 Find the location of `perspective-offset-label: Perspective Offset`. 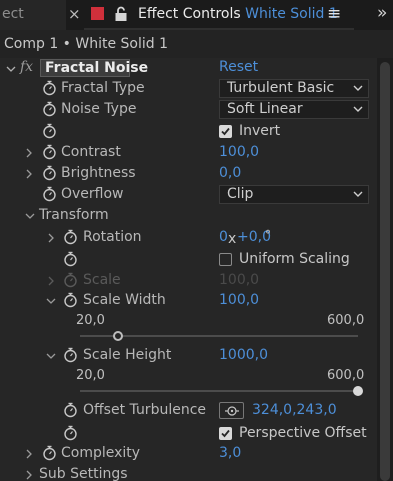

perspective-offset-label: Perspective Offset is located at coordinates (303, 433).